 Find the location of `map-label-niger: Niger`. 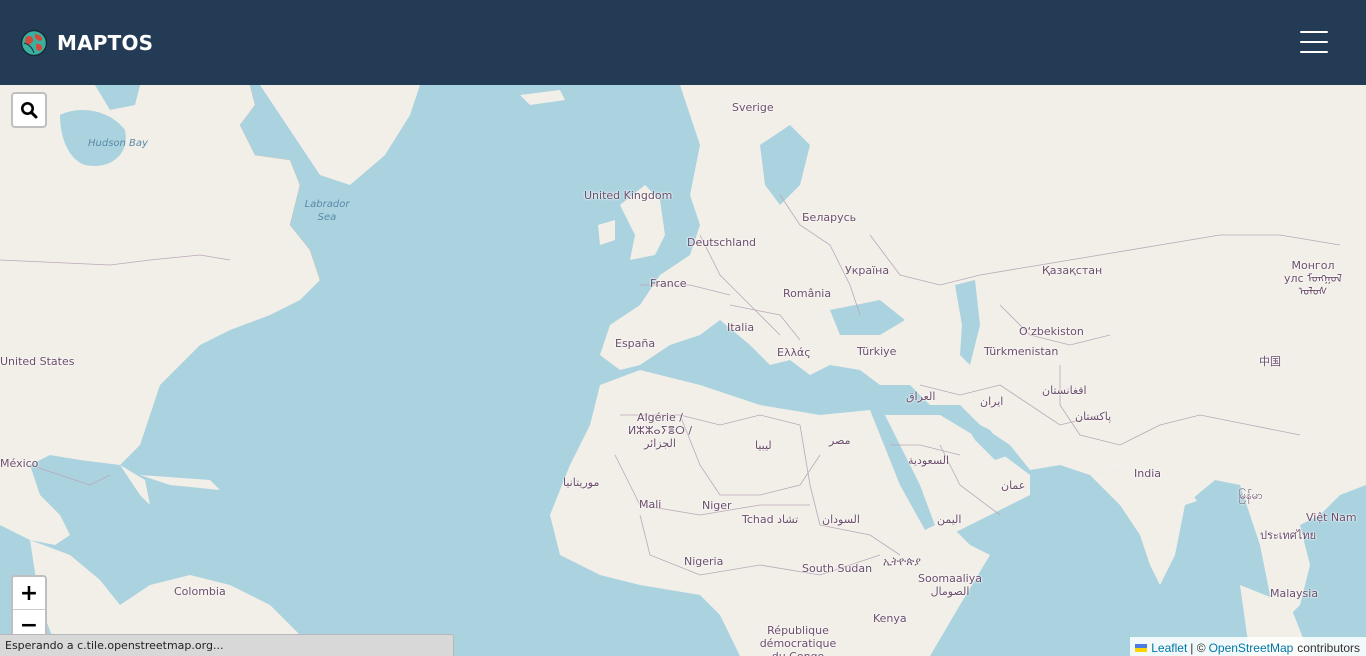

map-label-niger: Niger is located at coordinates (717, 505).